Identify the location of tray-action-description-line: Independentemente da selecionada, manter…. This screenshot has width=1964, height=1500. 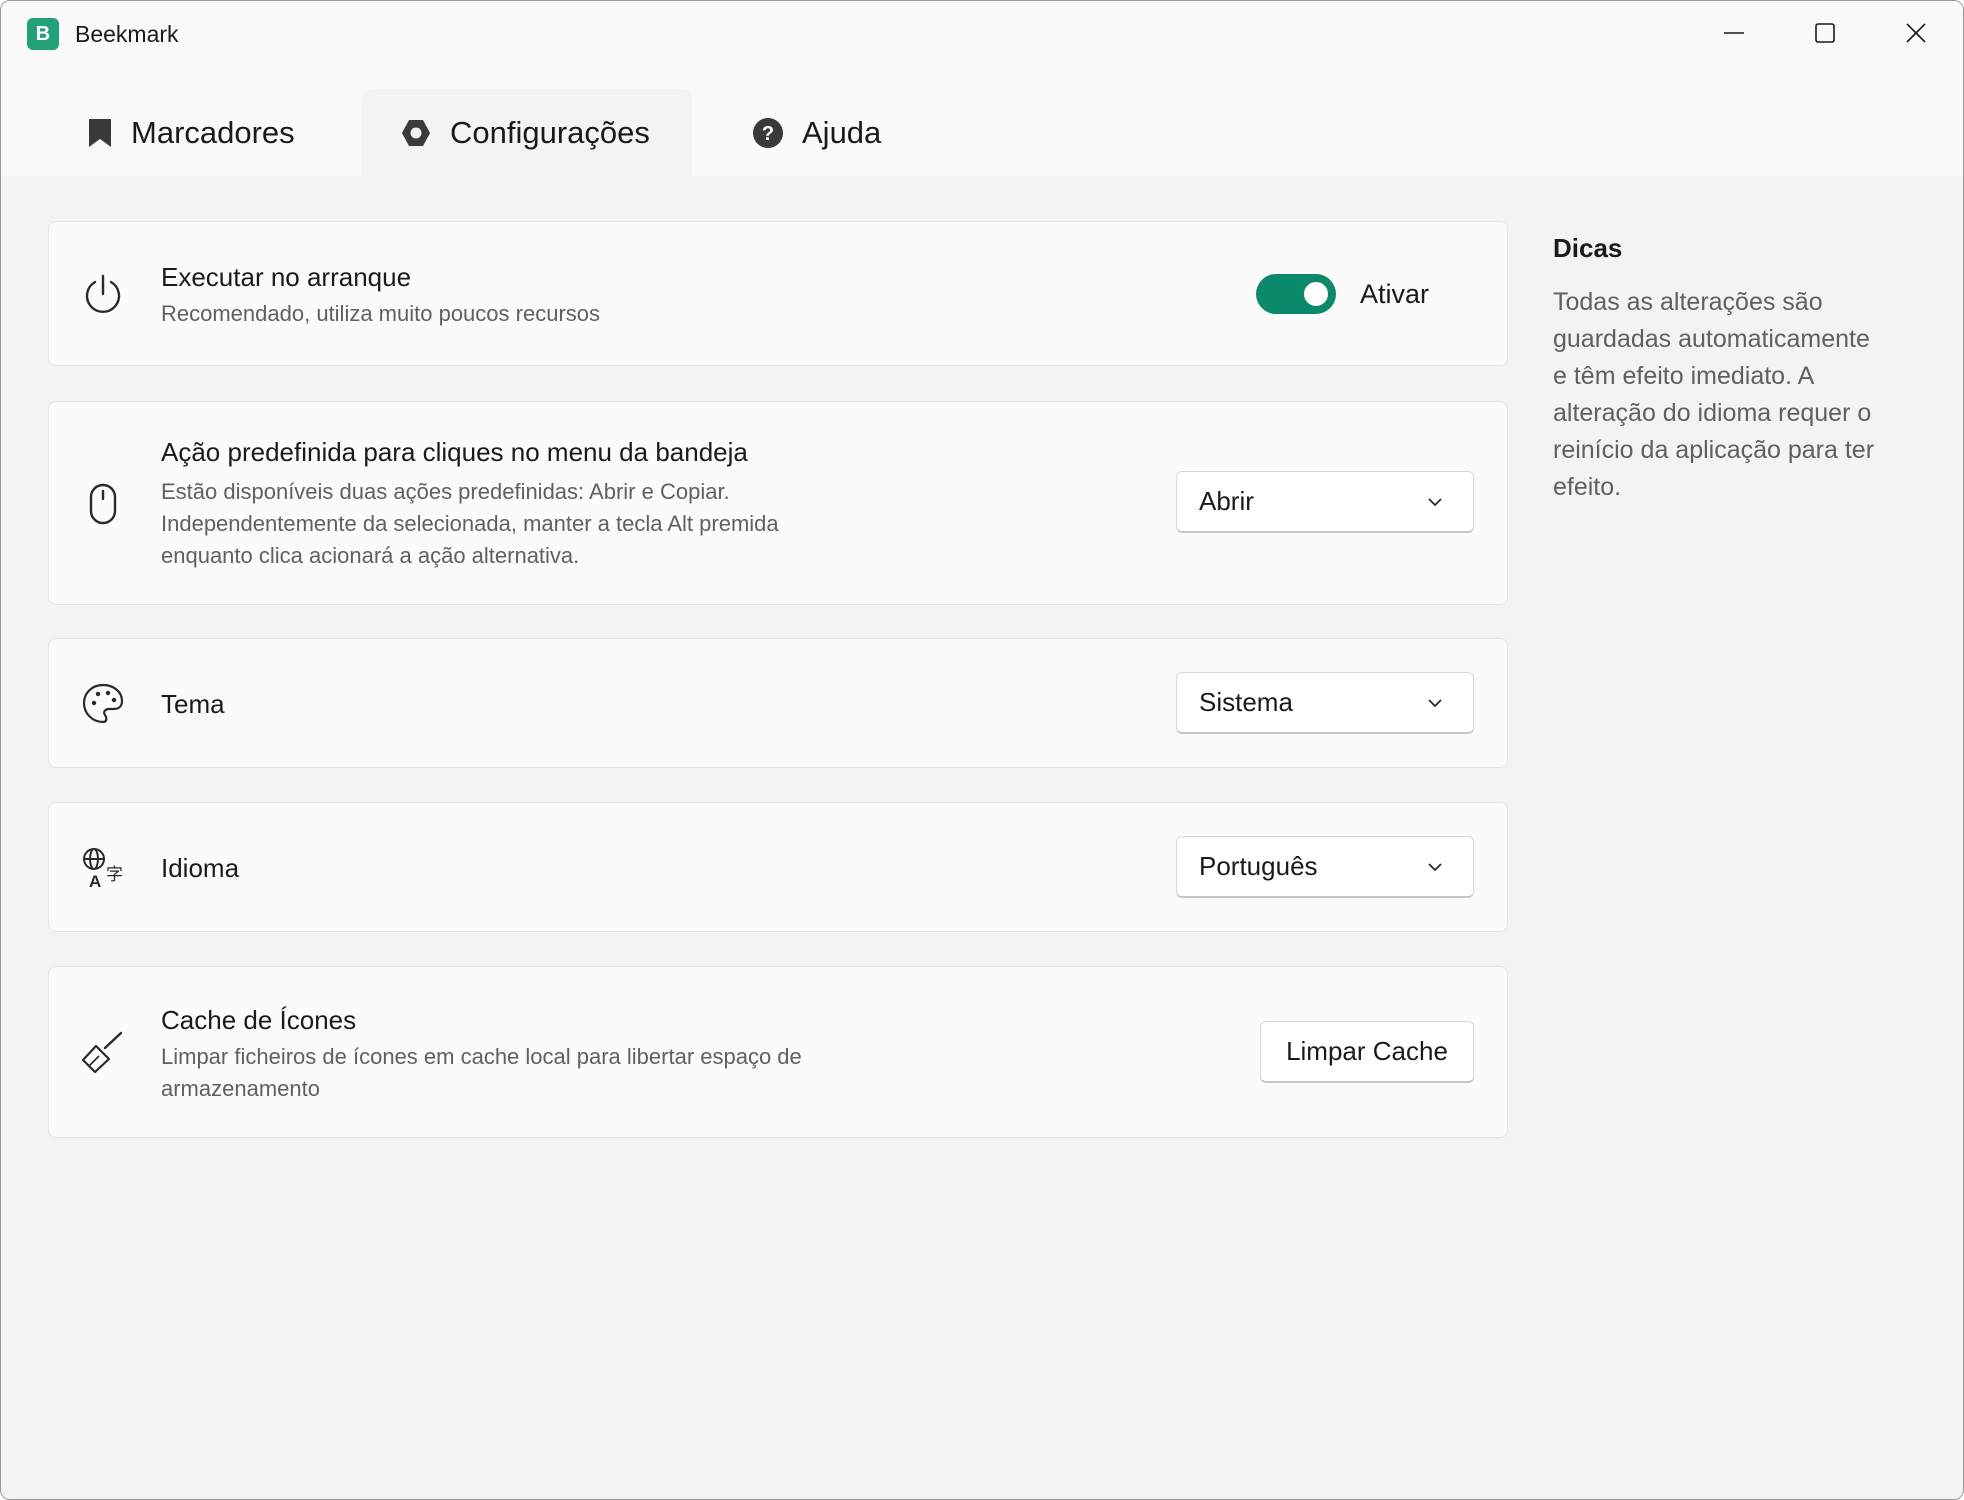
(470, 523).